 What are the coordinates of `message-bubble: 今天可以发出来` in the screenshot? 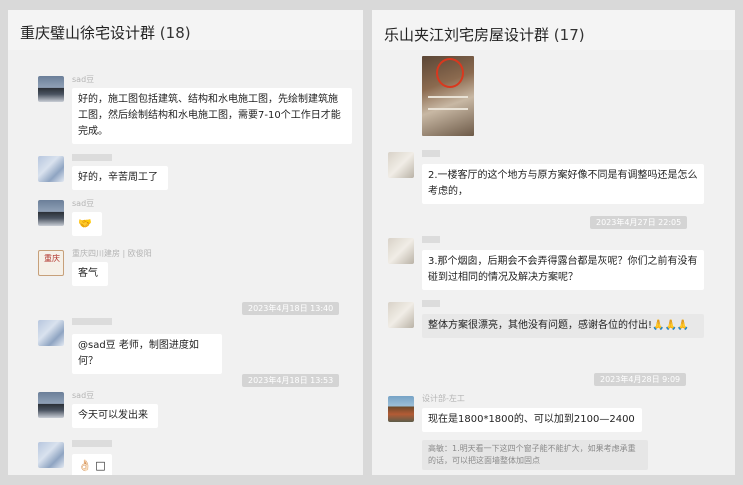 It's located at (115, 416).